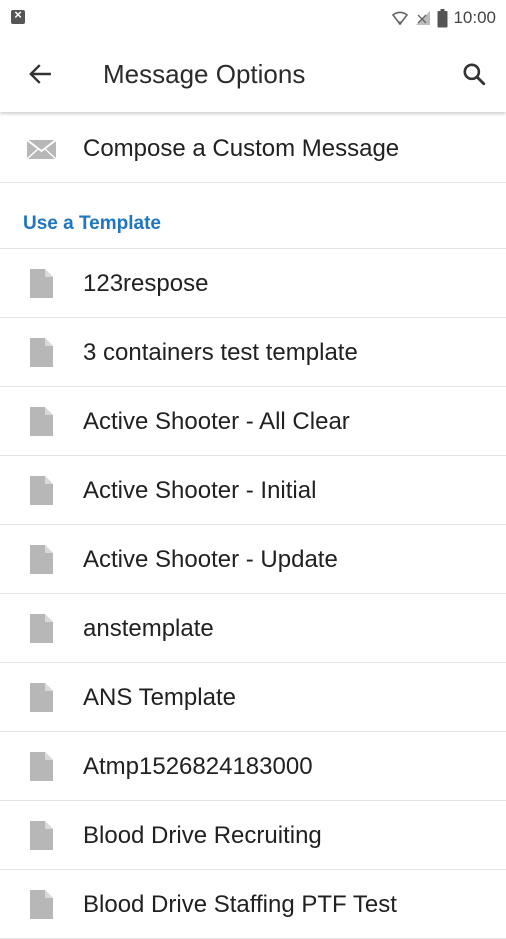  I want to click on template-name: Blood Drive Recruiting, so click(202, 835).